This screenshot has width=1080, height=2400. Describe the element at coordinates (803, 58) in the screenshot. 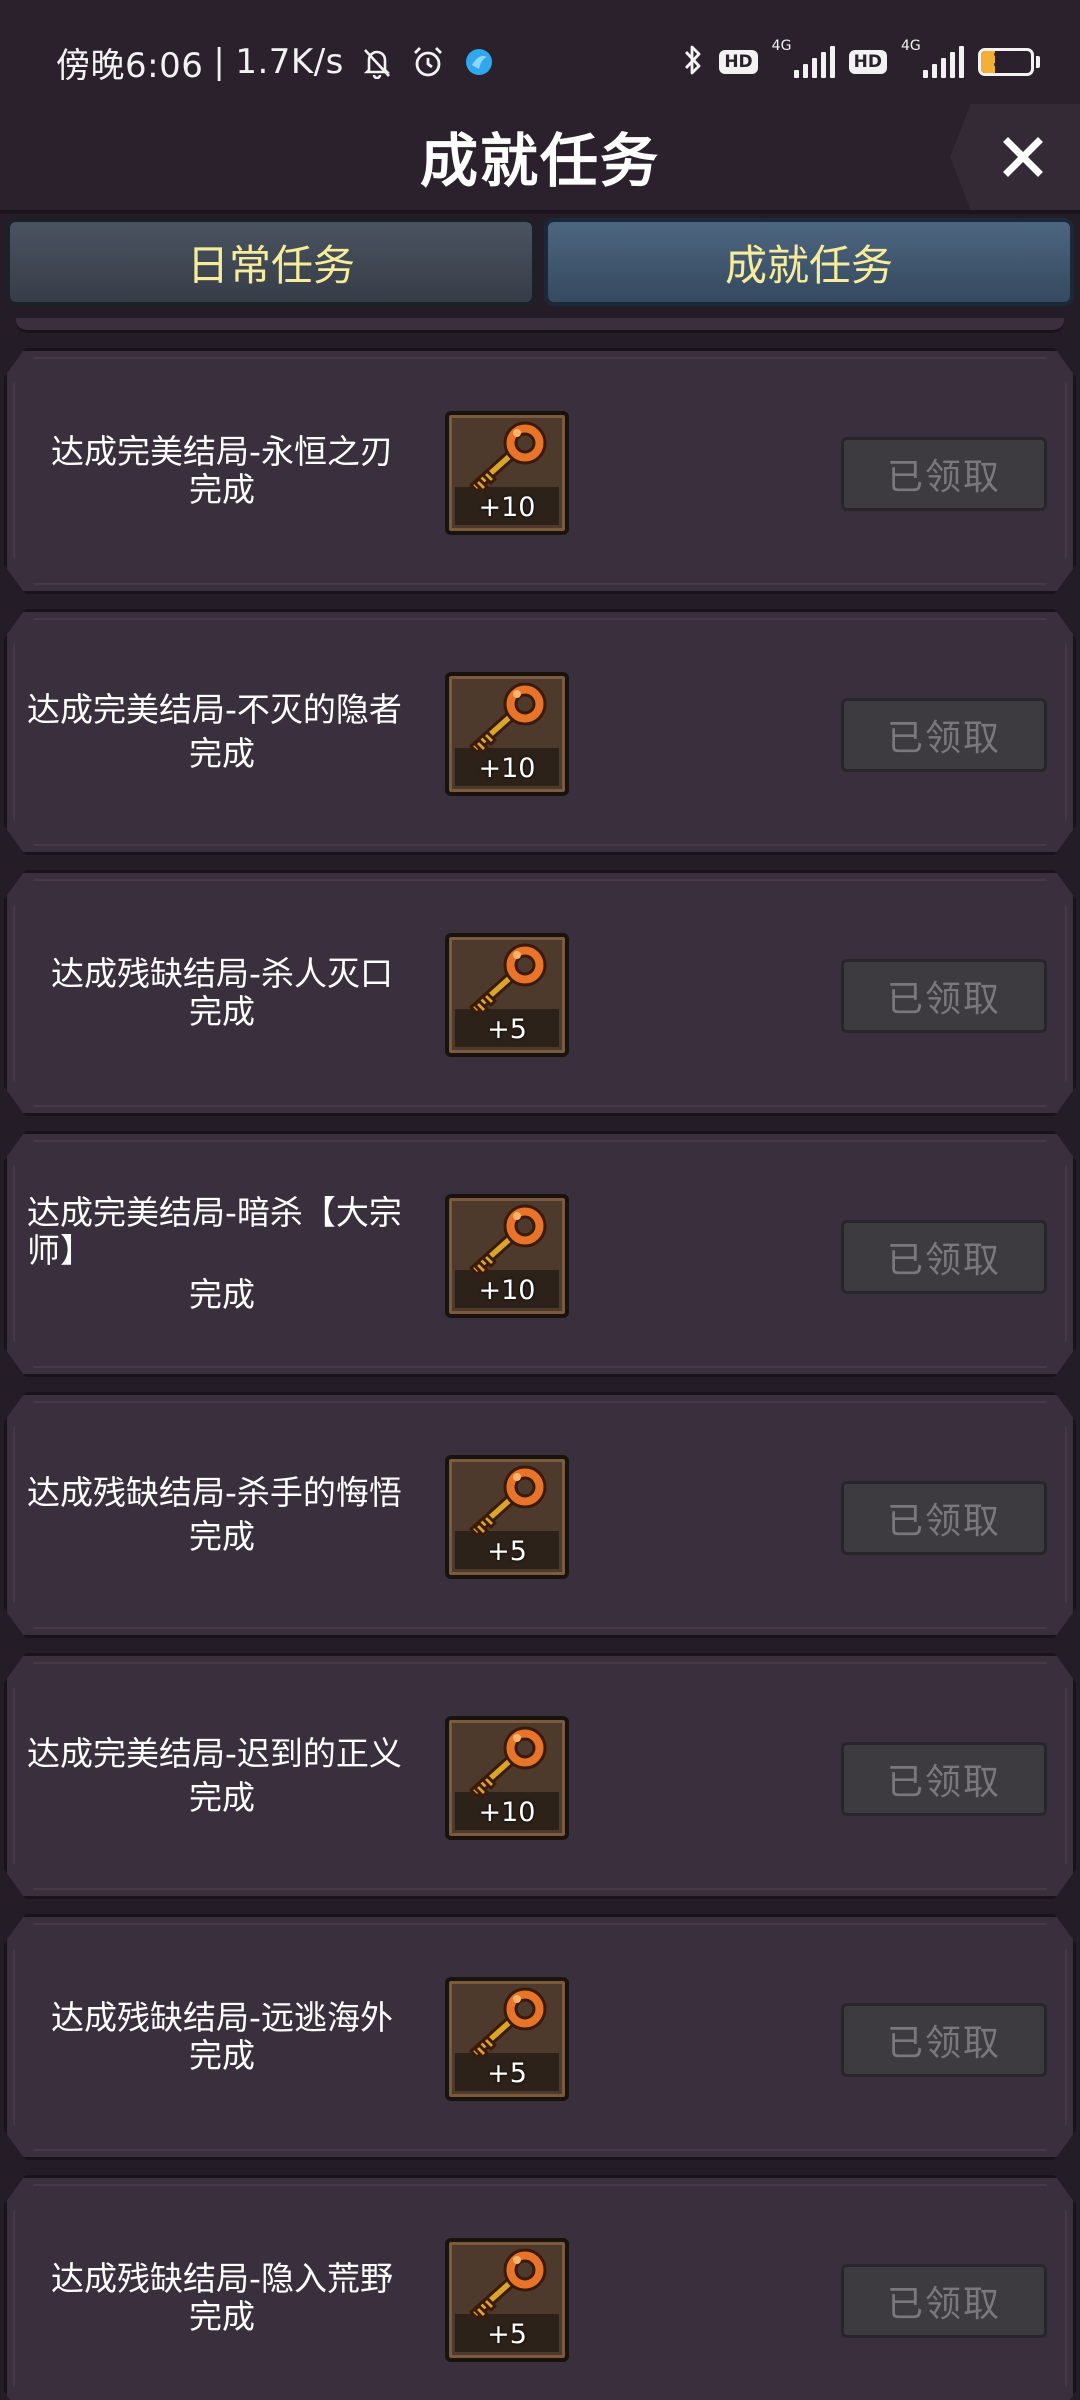

I see `signal-1-icon: 4G` at that location.